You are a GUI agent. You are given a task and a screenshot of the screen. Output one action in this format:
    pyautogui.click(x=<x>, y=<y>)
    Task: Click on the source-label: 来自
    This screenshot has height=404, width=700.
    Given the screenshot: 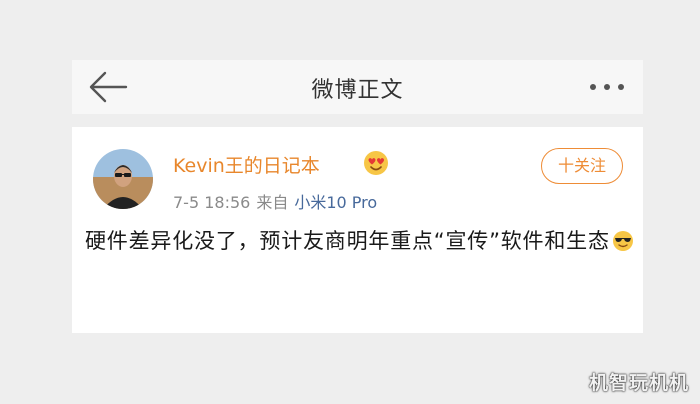 What is the action you would take?
    pyautogui.click(x=272, y=202)
    